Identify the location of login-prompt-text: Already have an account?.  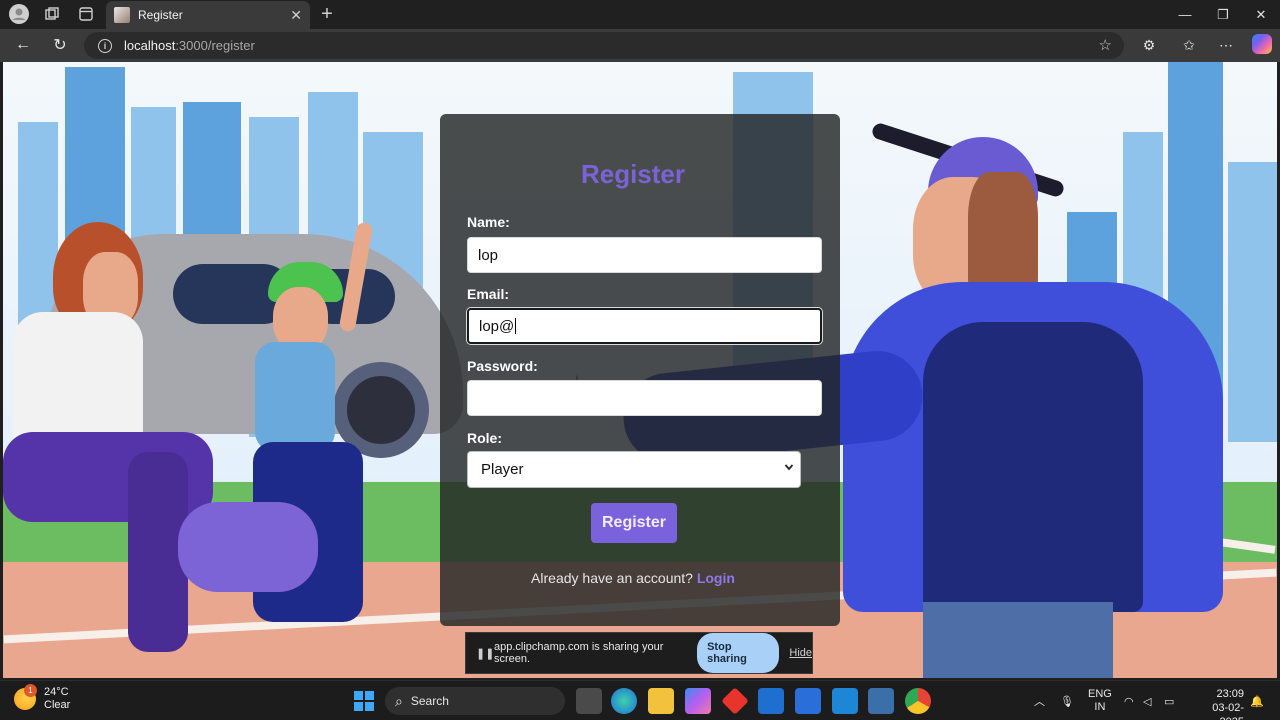
(612, 578).